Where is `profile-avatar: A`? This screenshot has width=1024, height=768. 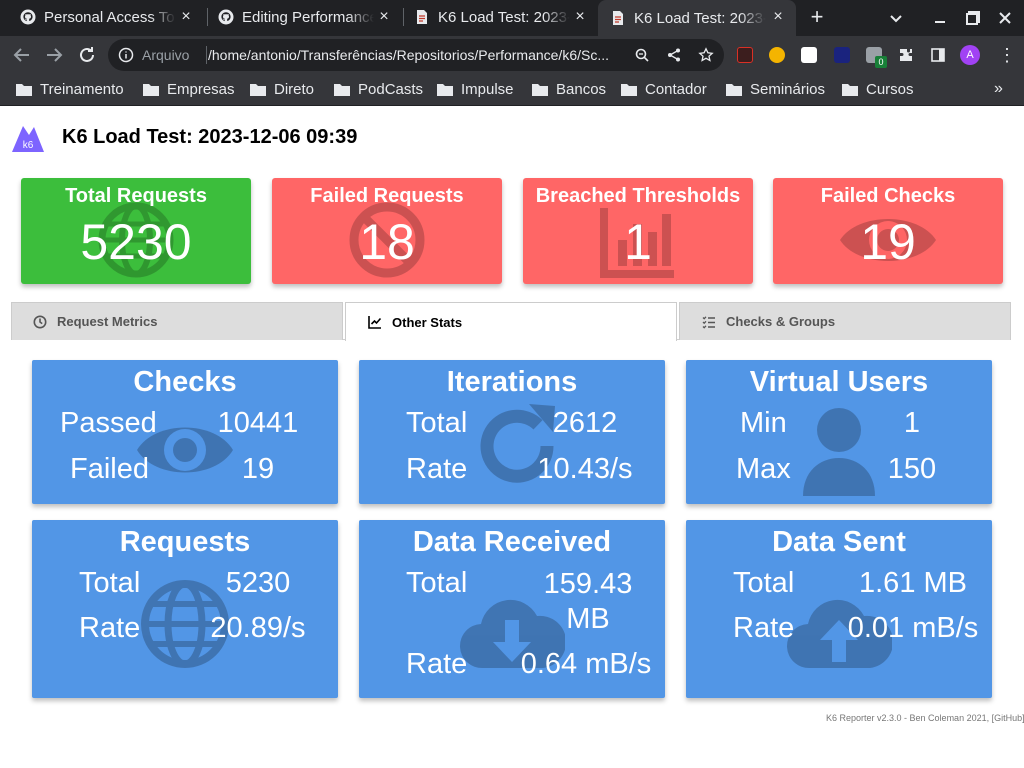 profile-avatar: A is located at coordinates (970, 55).